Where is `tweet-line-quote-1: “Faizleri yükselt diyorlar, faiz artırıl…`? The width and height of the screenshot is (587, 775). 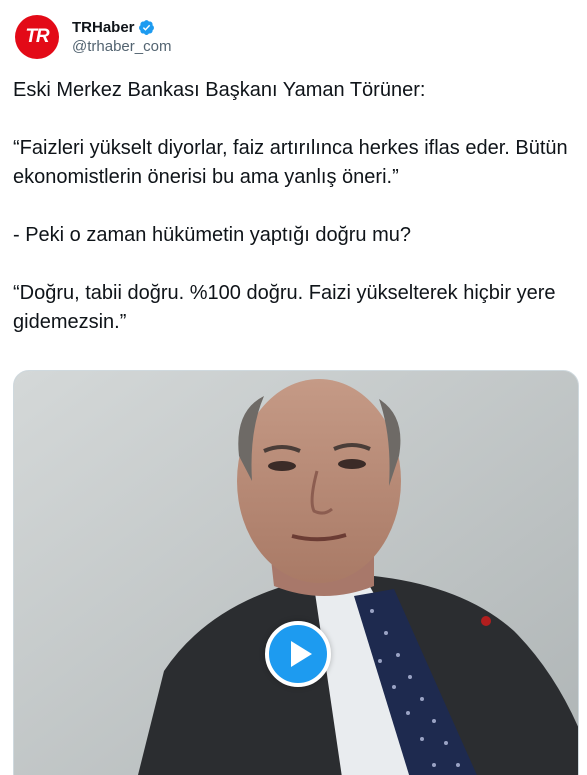
tweet-line-quote-1: “Faizleri yükselt diyorlar, faiz artırıl… is located at coordinates (290, 162).